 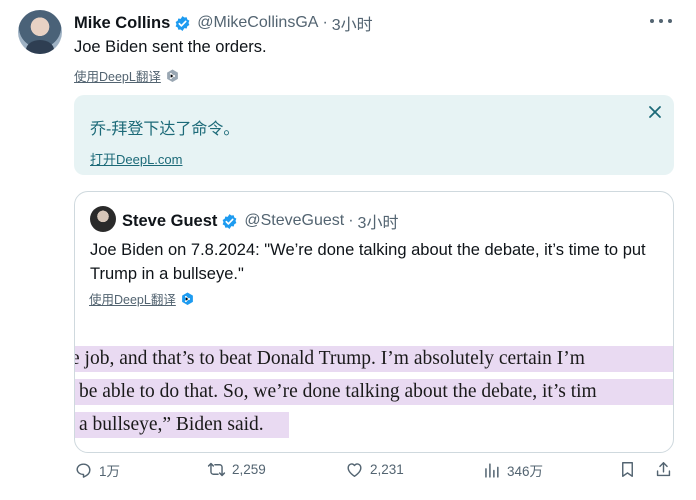 I want to click on author-handle: @MikeCollinsGA, so click(x=257, y=23).